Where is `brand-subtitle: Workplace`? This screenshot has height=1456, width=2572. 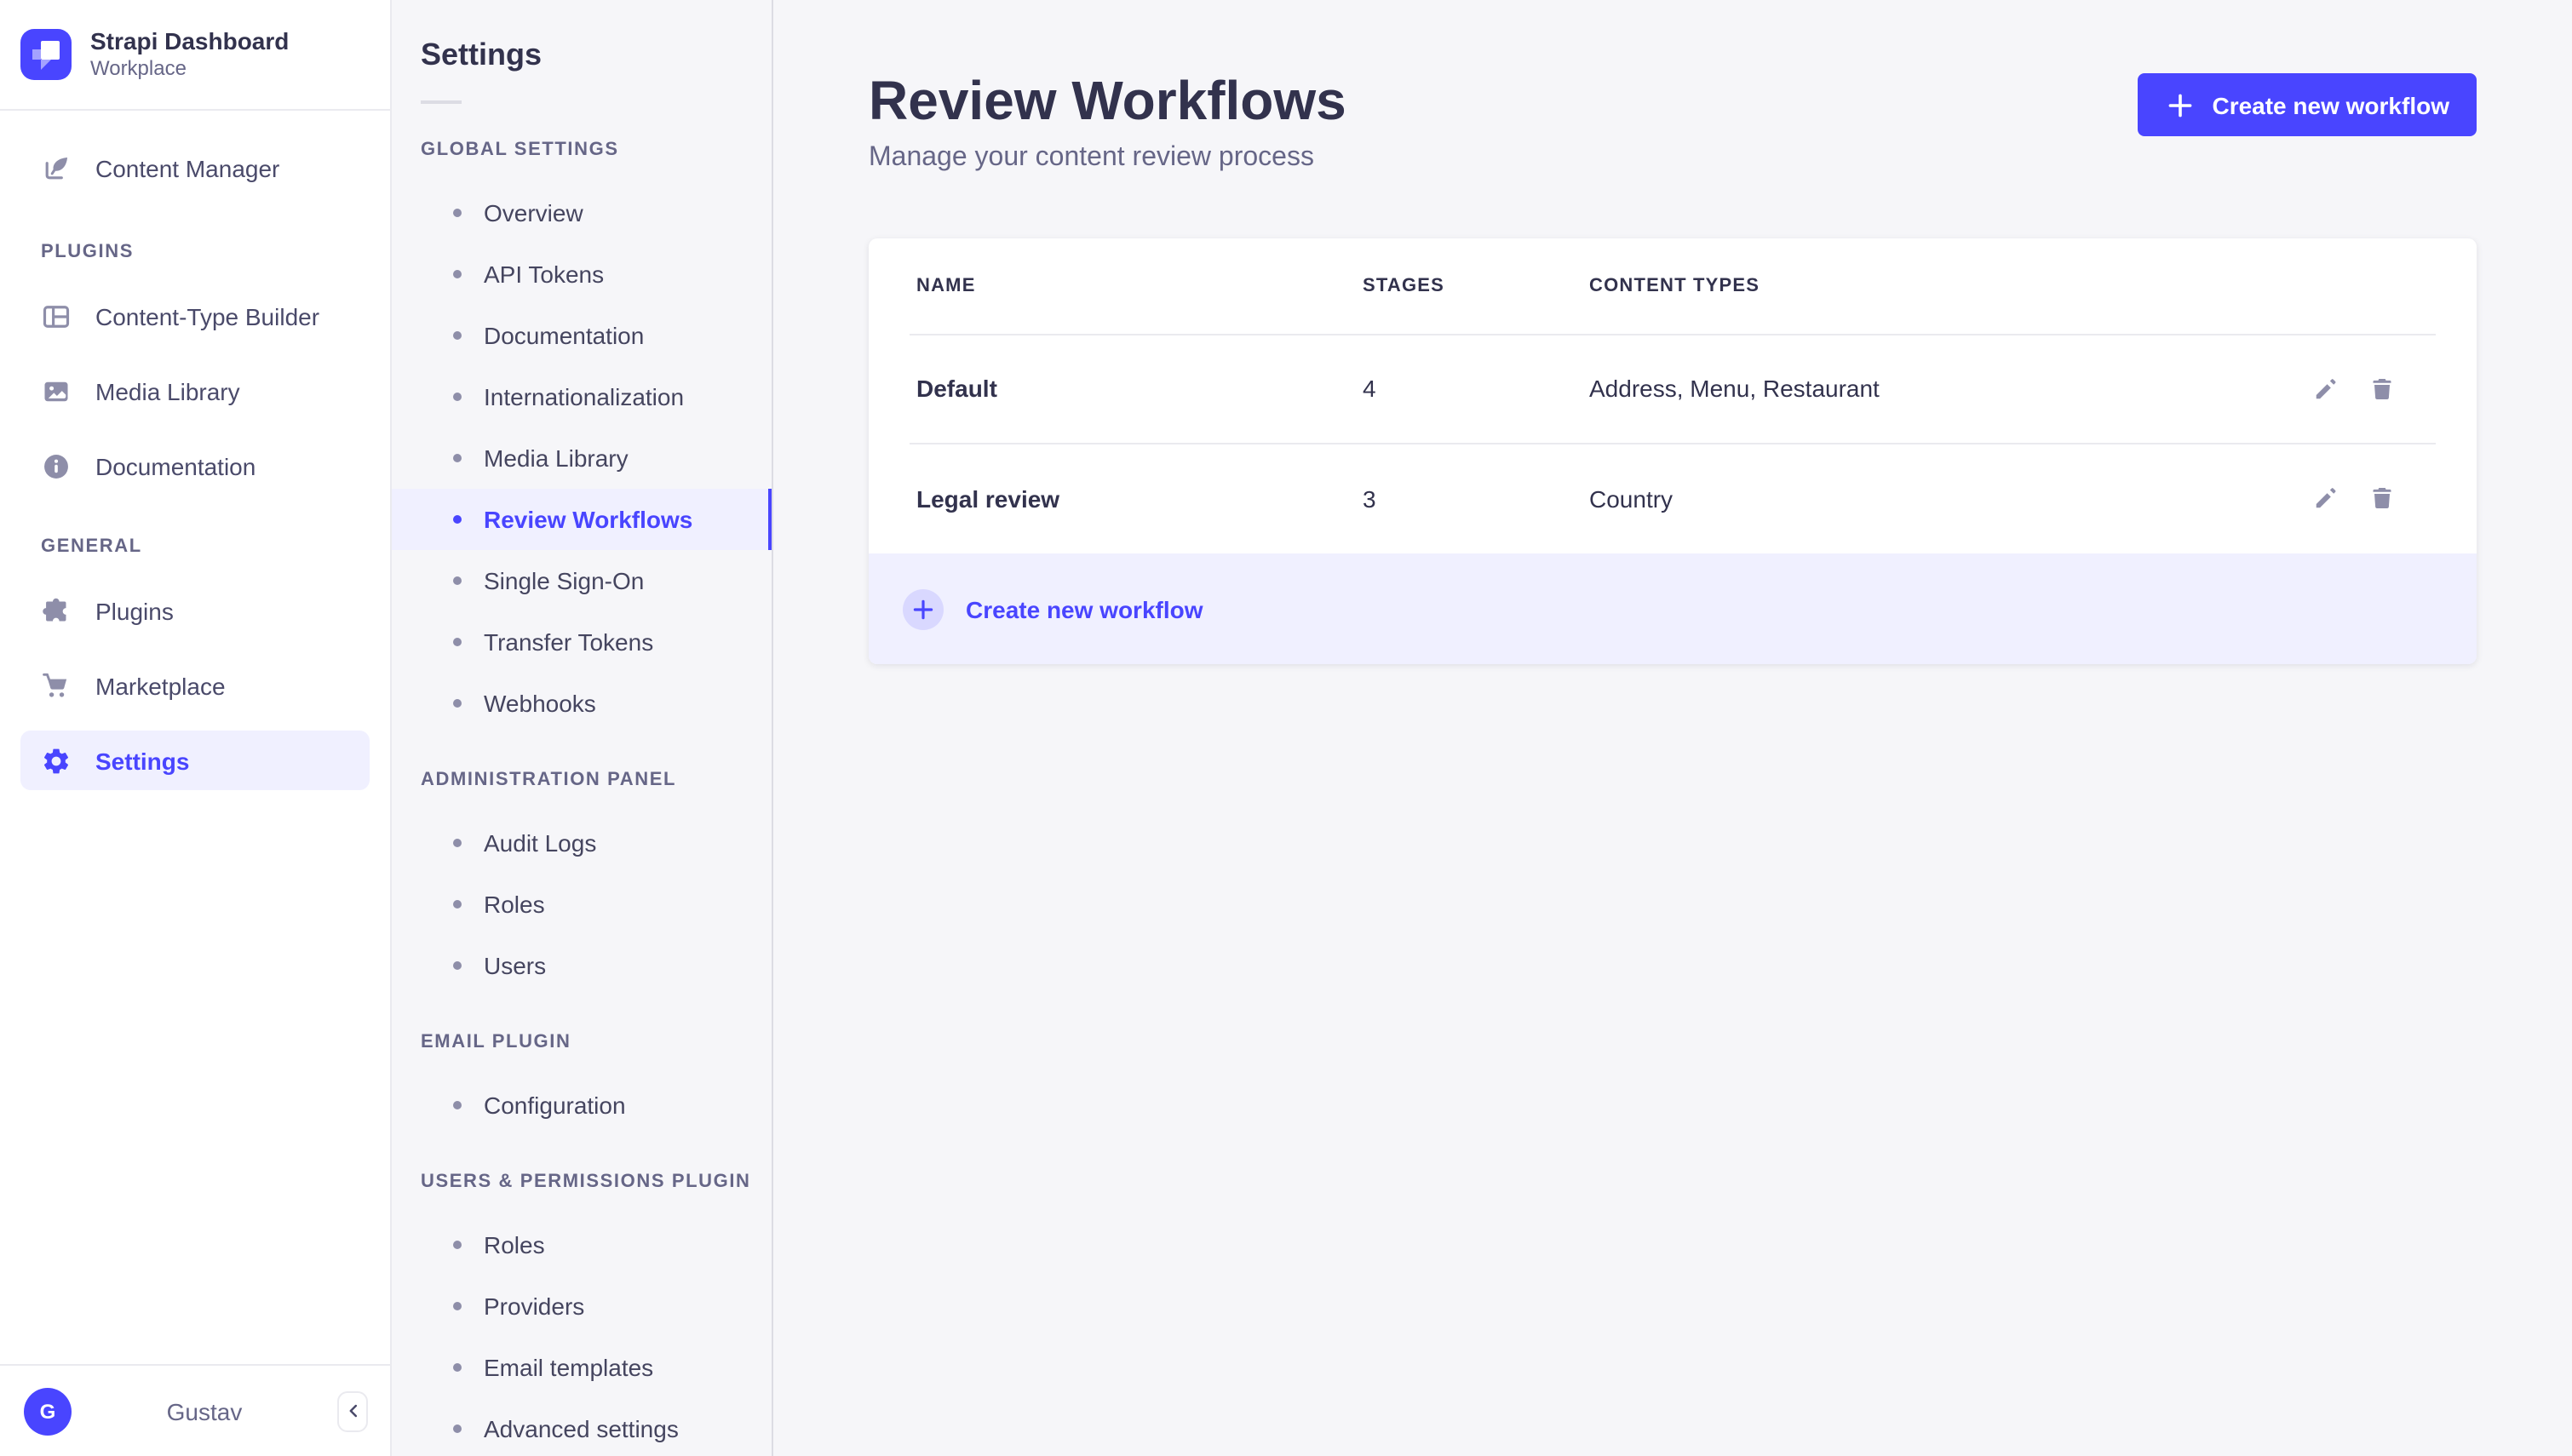
brand-subtitle: Workplace is located at coordinates (138, 68).